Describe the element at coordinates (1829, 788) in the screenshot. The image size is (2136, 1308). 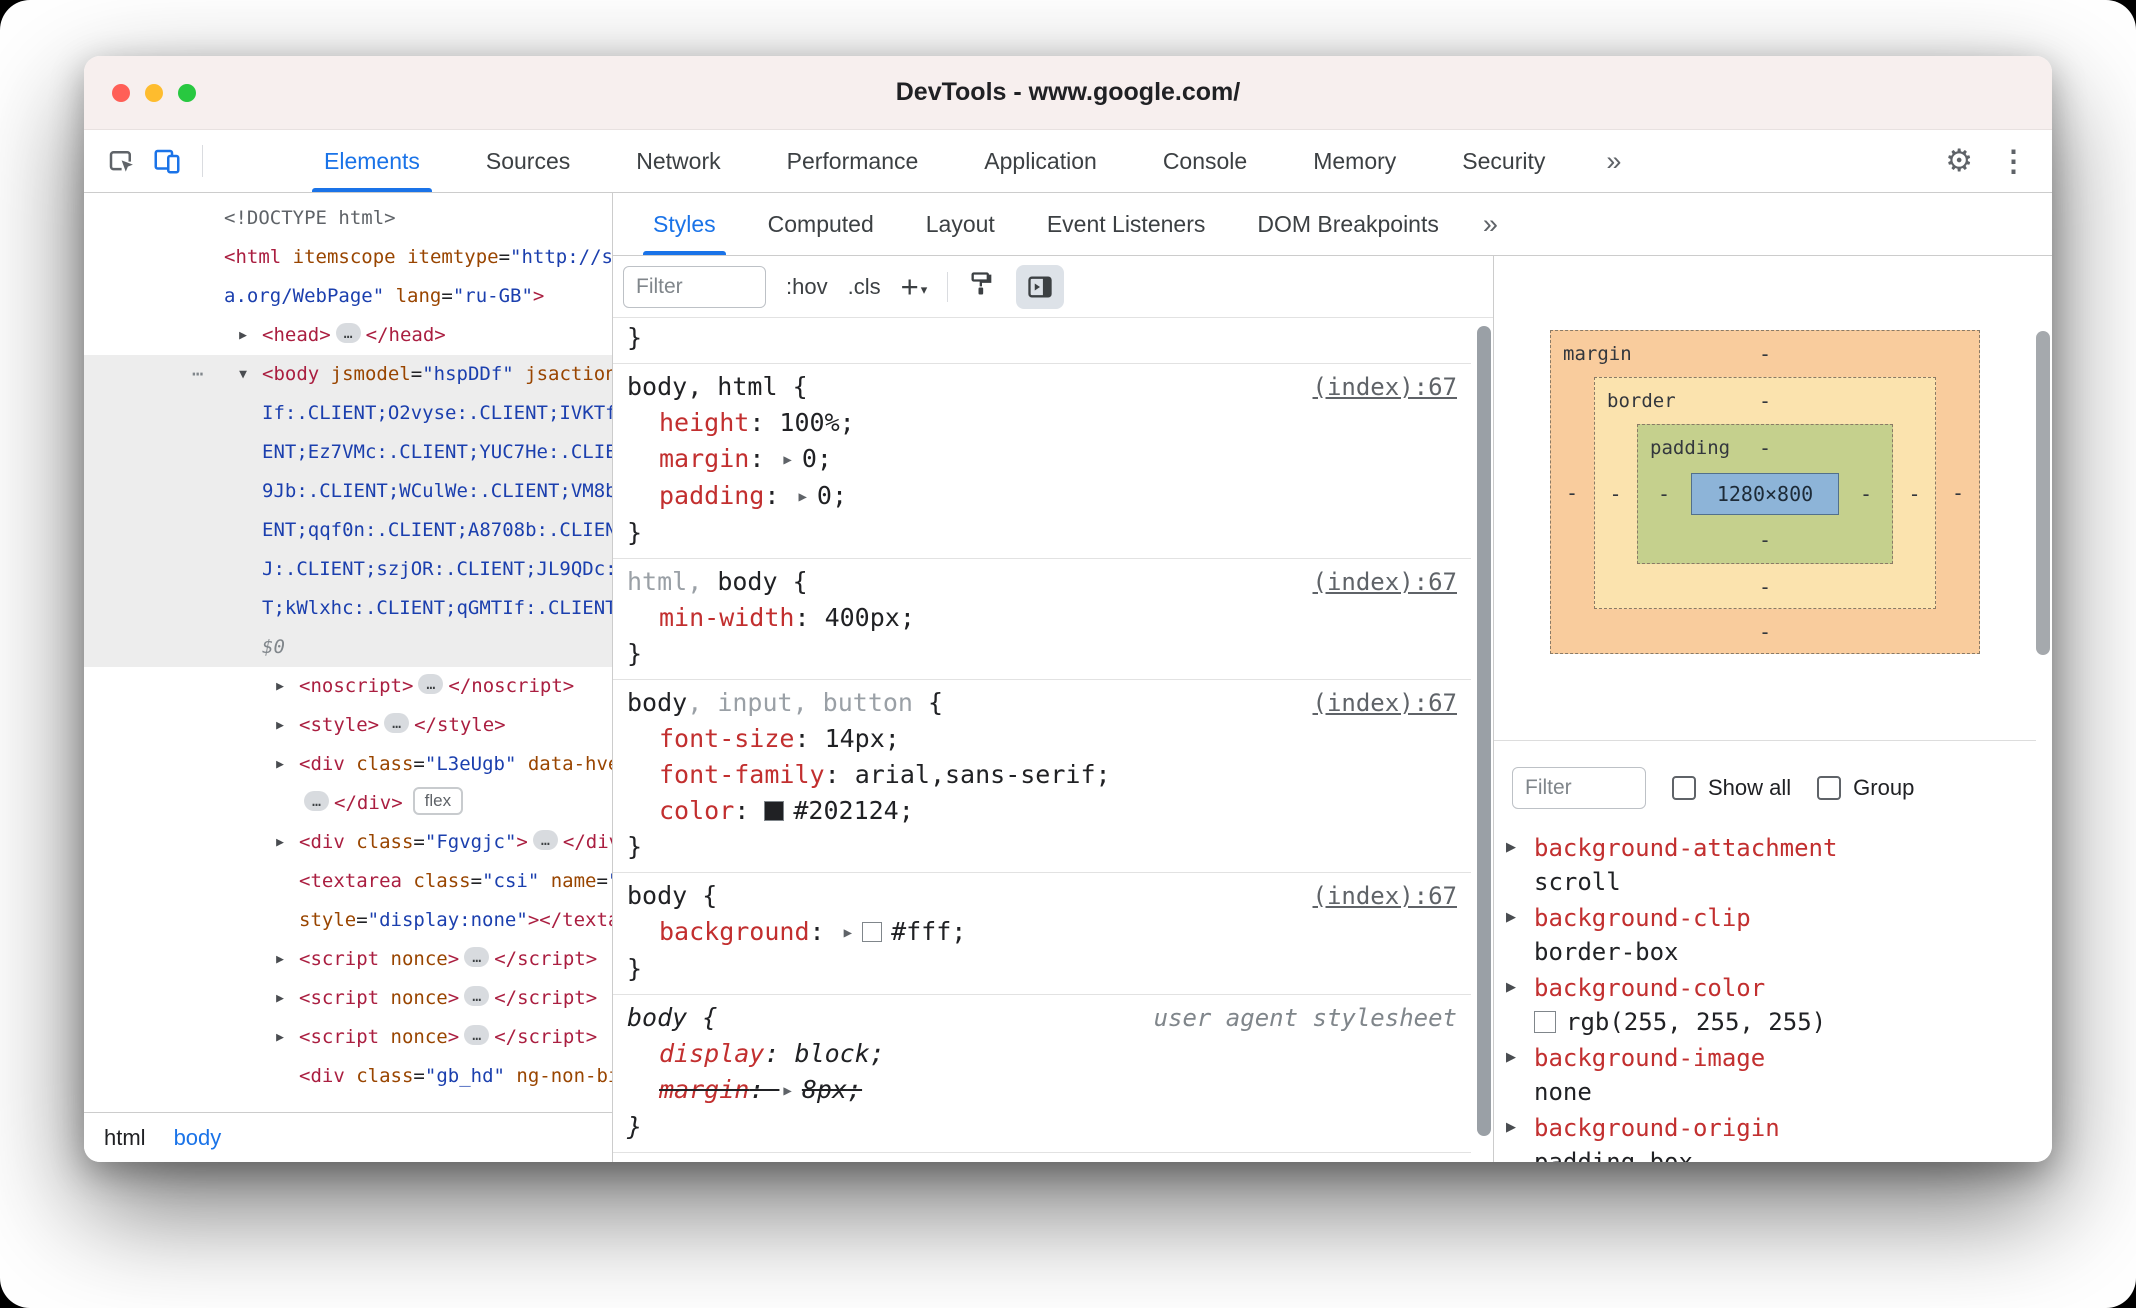
I see `group-checkbox` at that location.